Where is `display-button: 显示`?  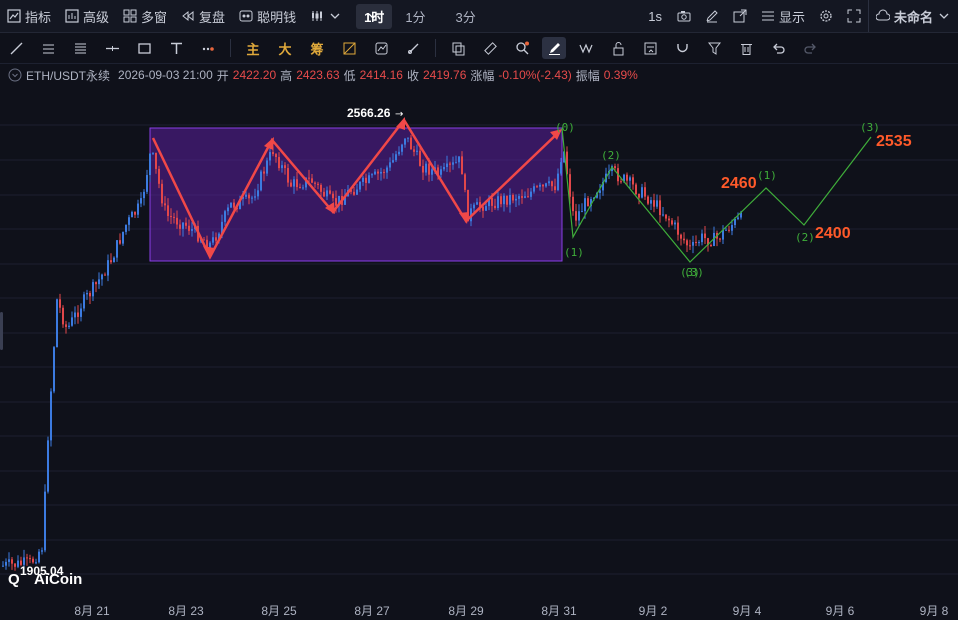 display-button: 显示 is located at coordinates (783, 16).